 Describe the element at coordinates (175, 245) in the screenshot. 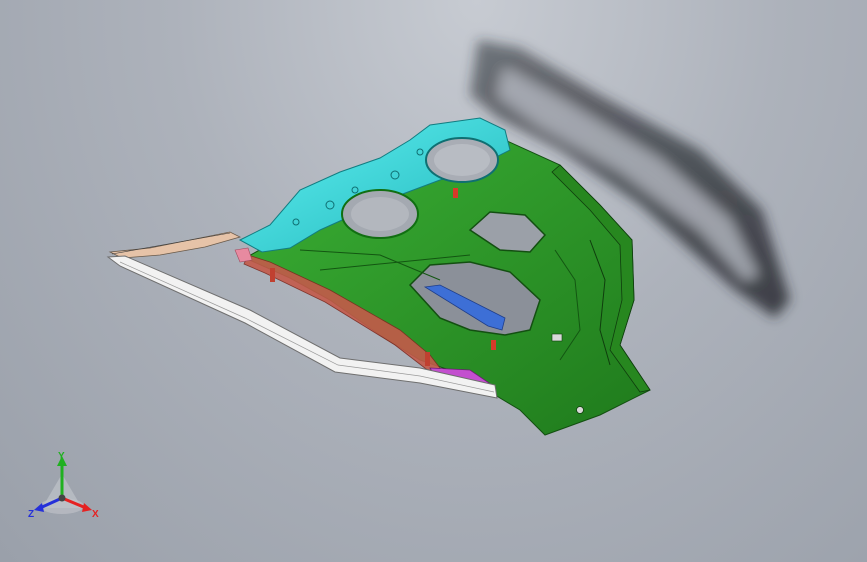

I see `rear-trim` at that location.